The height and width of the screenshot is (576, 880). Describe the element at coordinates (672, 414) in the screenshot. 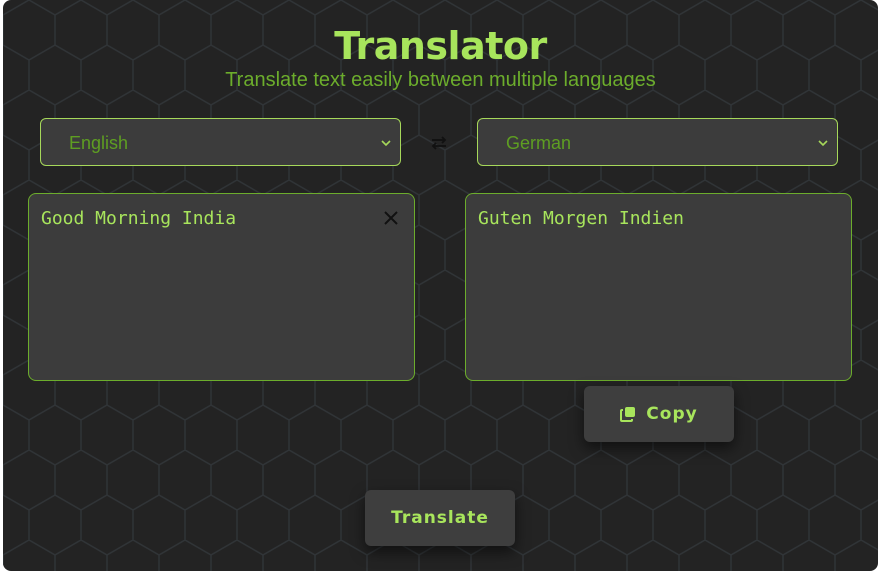

I see `copy-button-label: Copy` at that location.